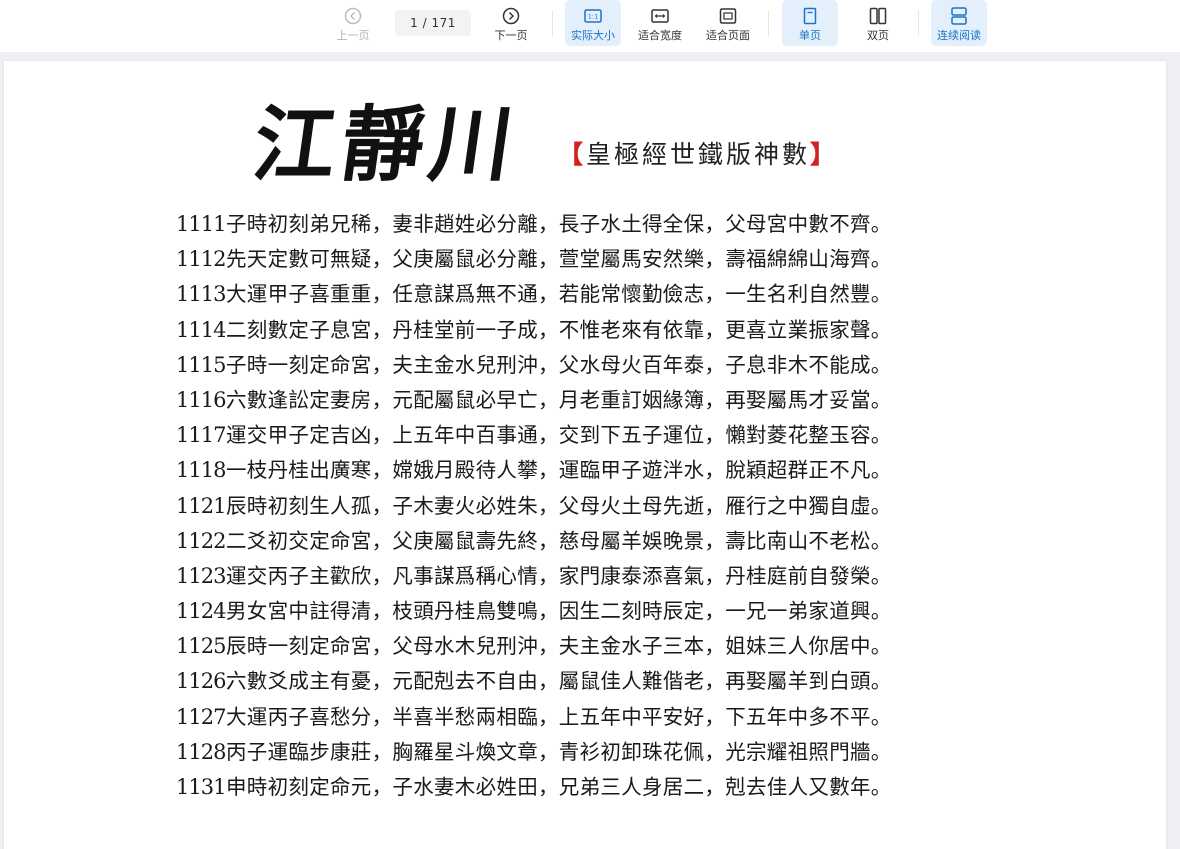  I want to click on single-page-icon, so click(810, 16).